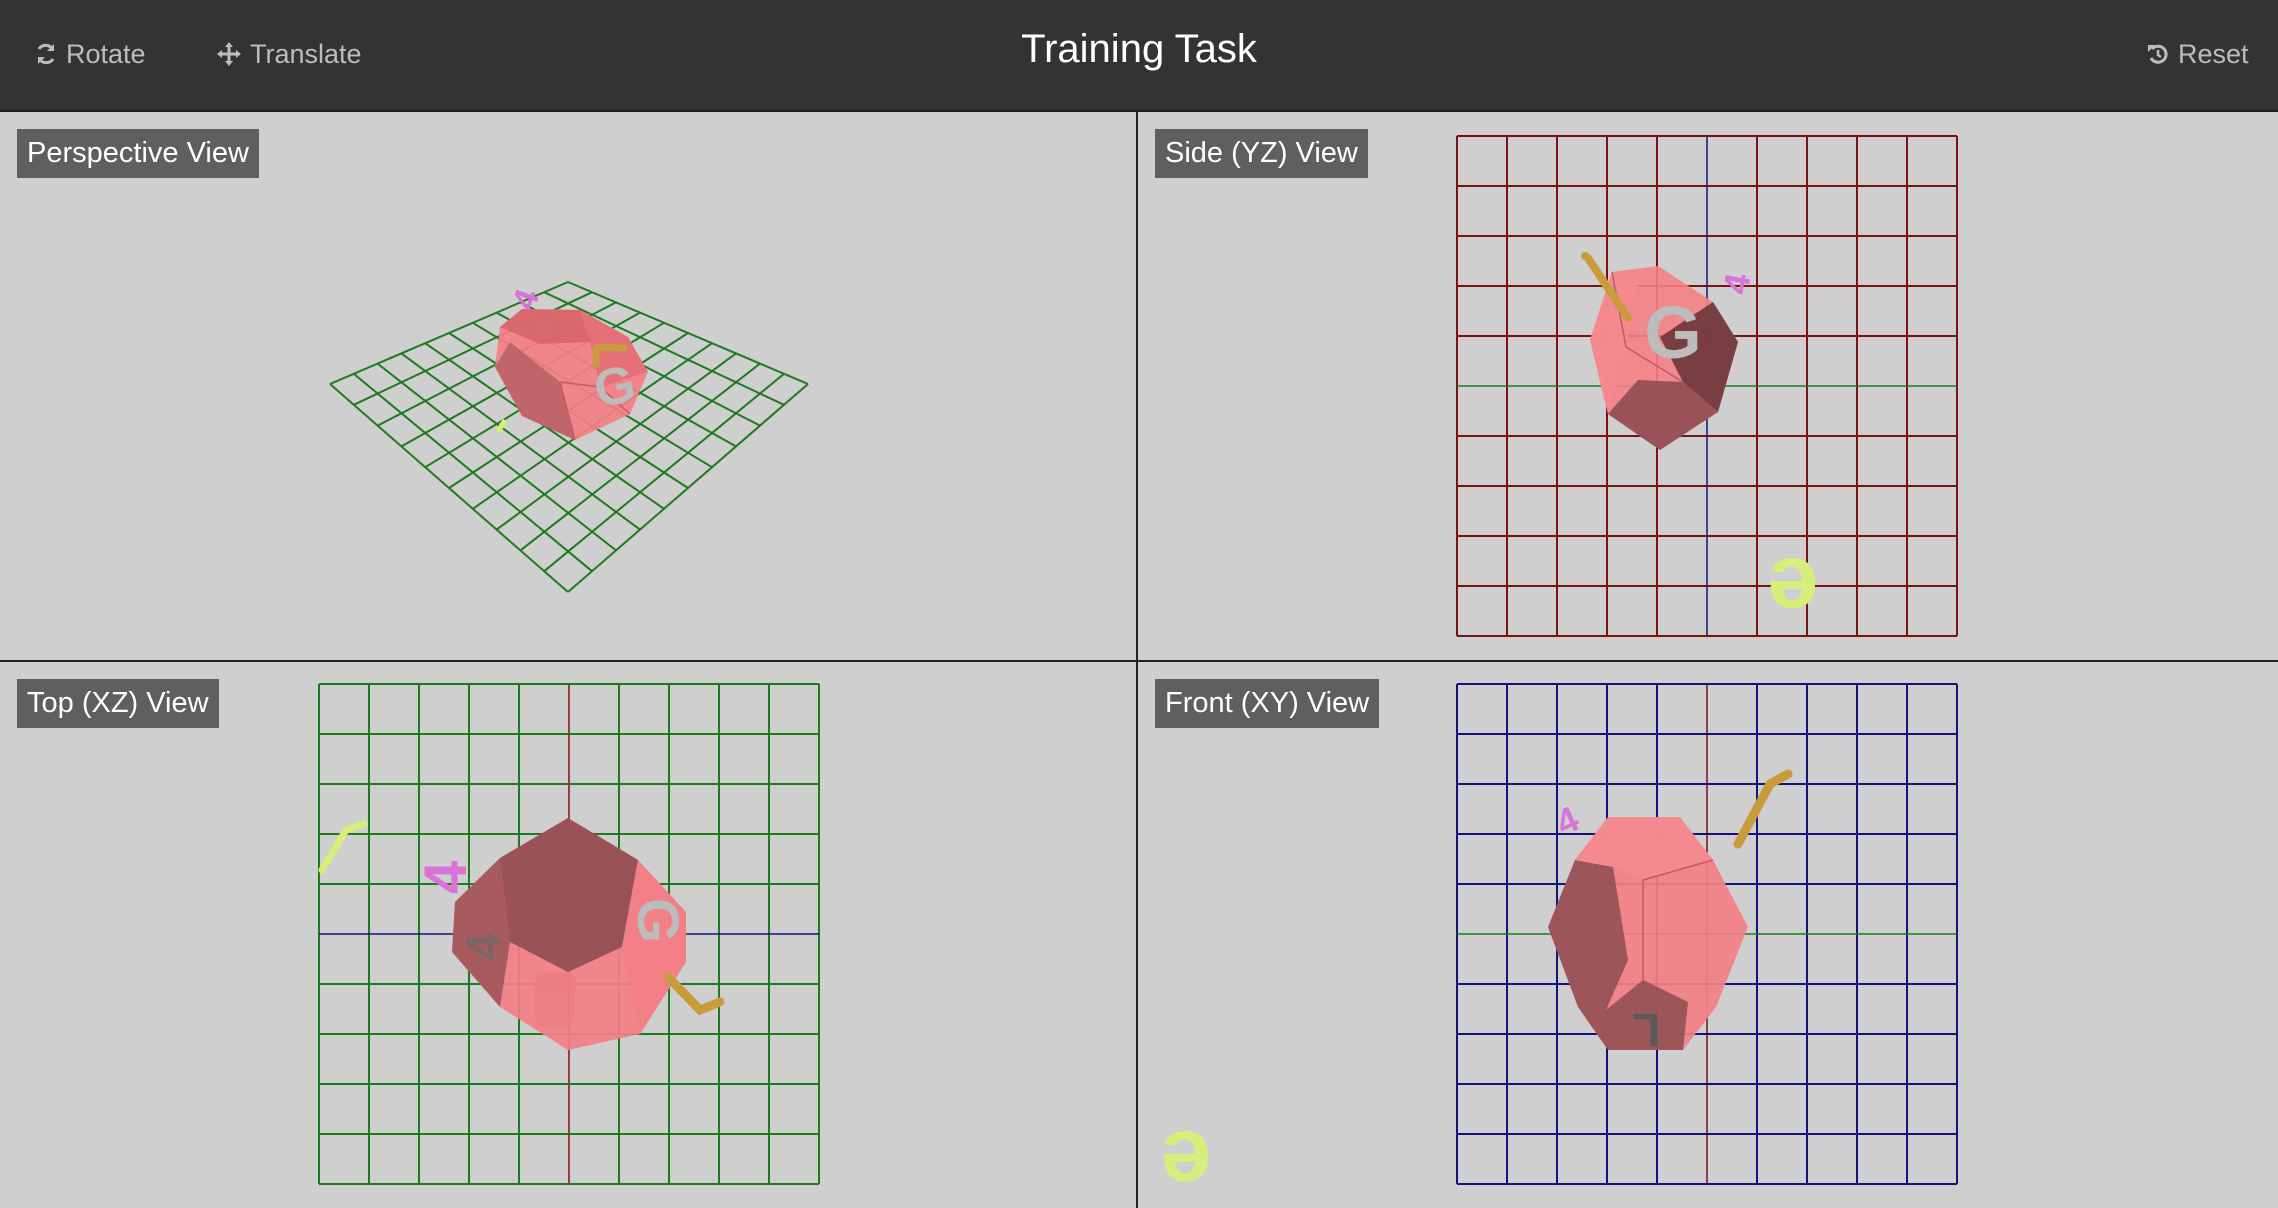 The image size is (2278, 1208). Describe the element at coordinates (526, 299) in the screenshot. I see `perspective-letter-4: 4` at that location.